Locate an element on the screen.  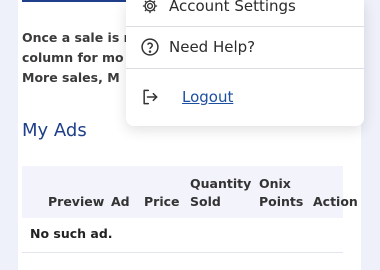
gear-icon is located at coordinates (150, 8).